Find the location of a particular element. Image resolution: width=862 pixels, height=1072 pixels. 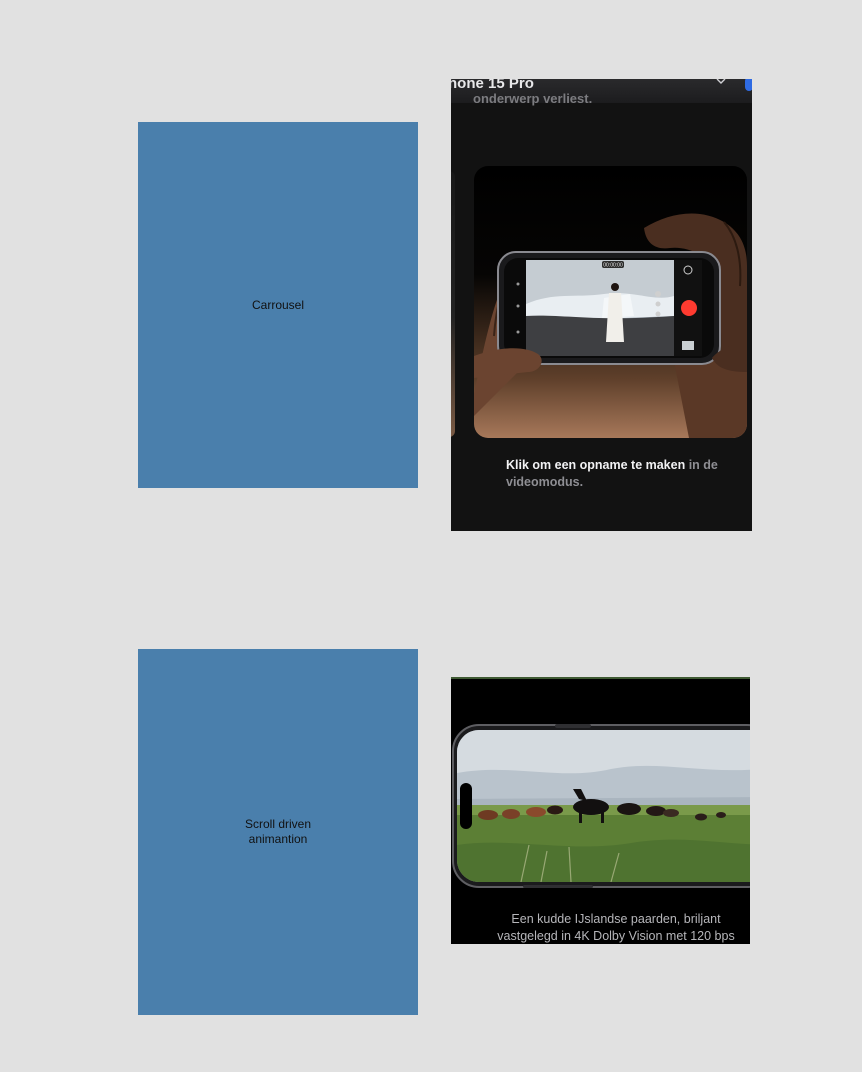

record-timer: 00:00:00 is located at coordinates (613, 266).